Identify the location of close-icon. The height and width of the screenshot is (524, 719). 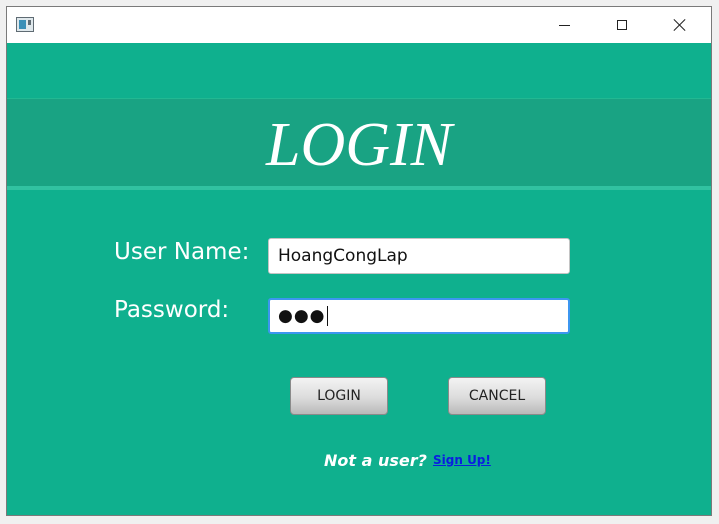
(680, 25).